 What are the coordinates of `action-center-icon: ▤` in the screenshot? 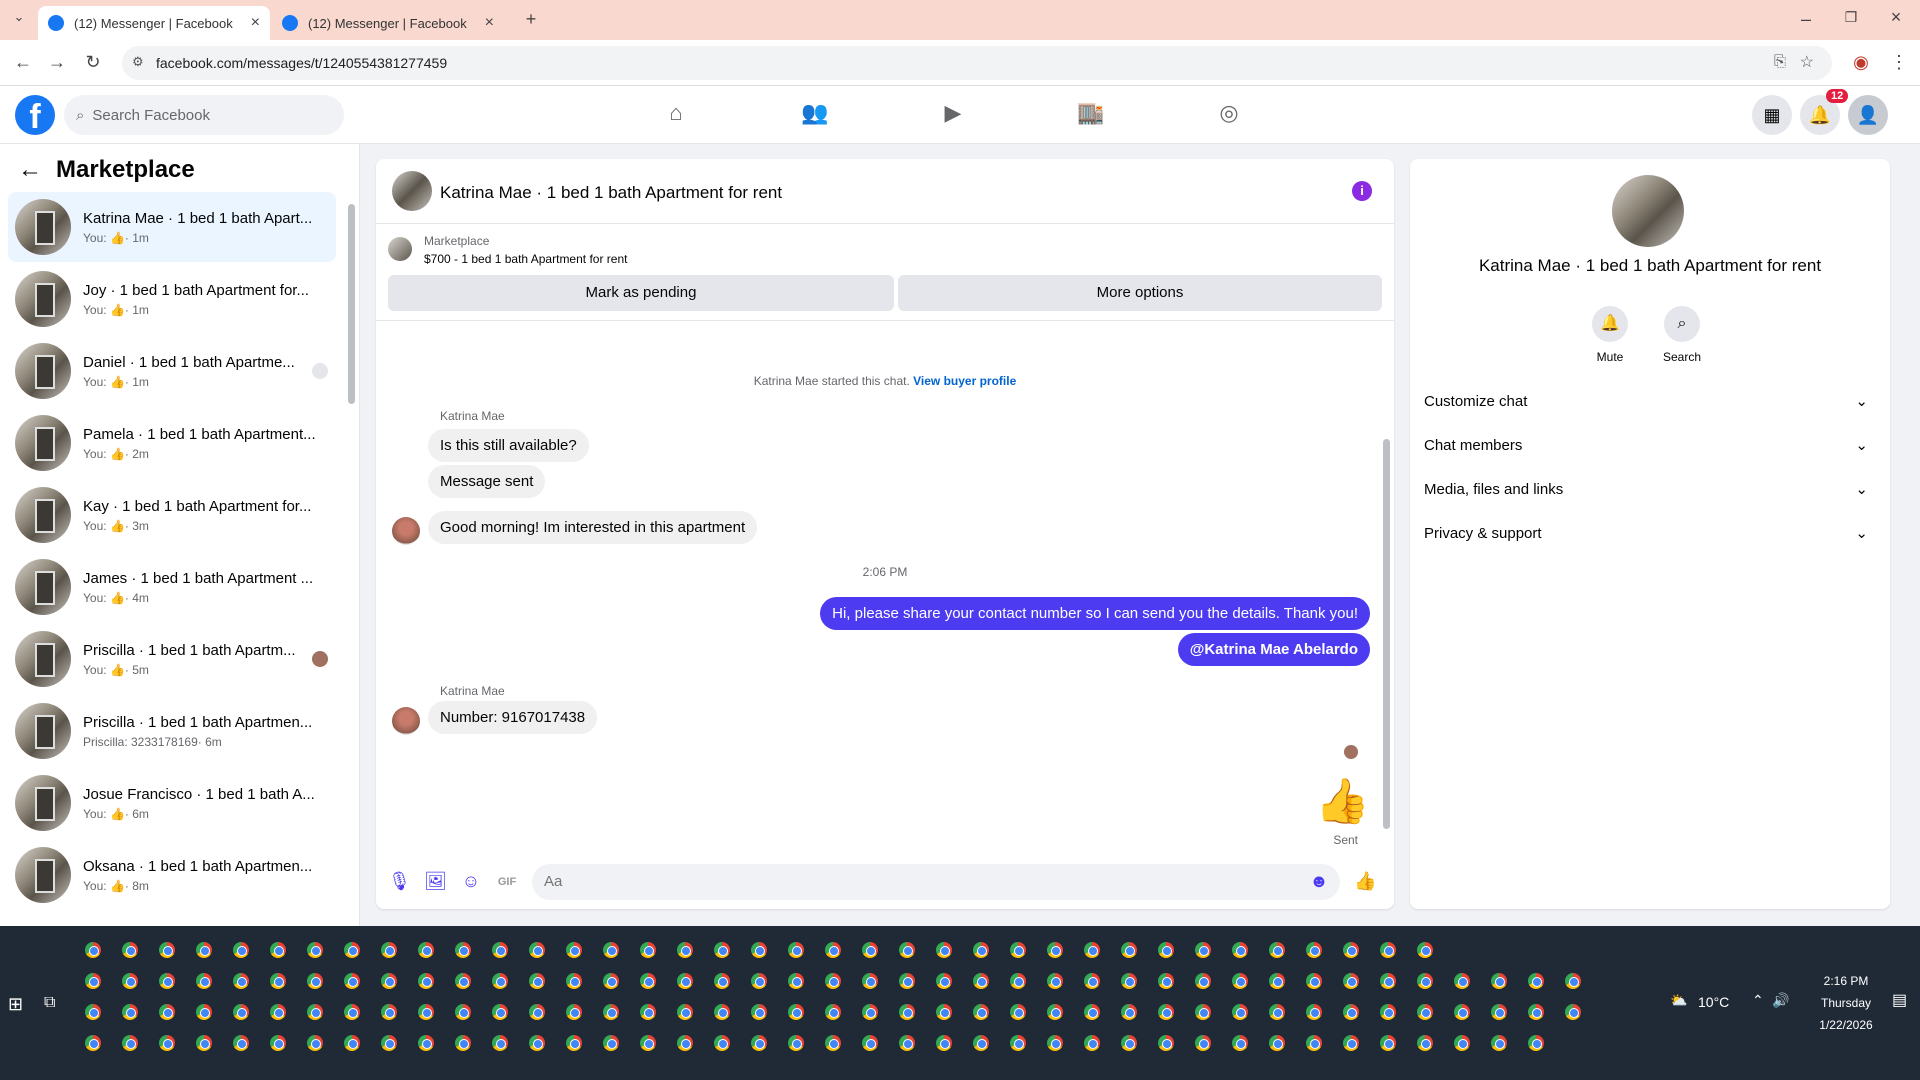 It's located at (1899, 1000).